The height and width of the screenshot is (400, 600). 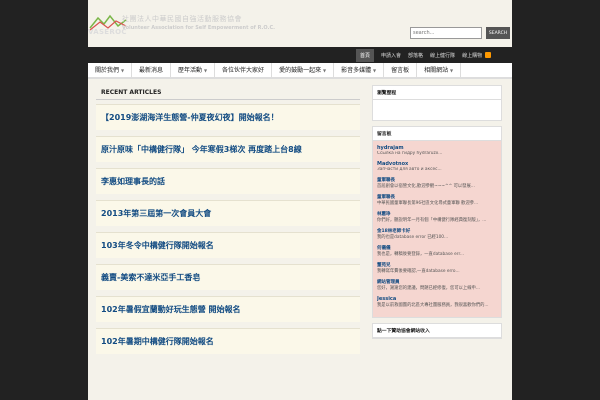 What do you see at coordinates (437, 134) in the screenshot?
I see `guestbook-box-title: 留言板` at bounding box center [437, 134].